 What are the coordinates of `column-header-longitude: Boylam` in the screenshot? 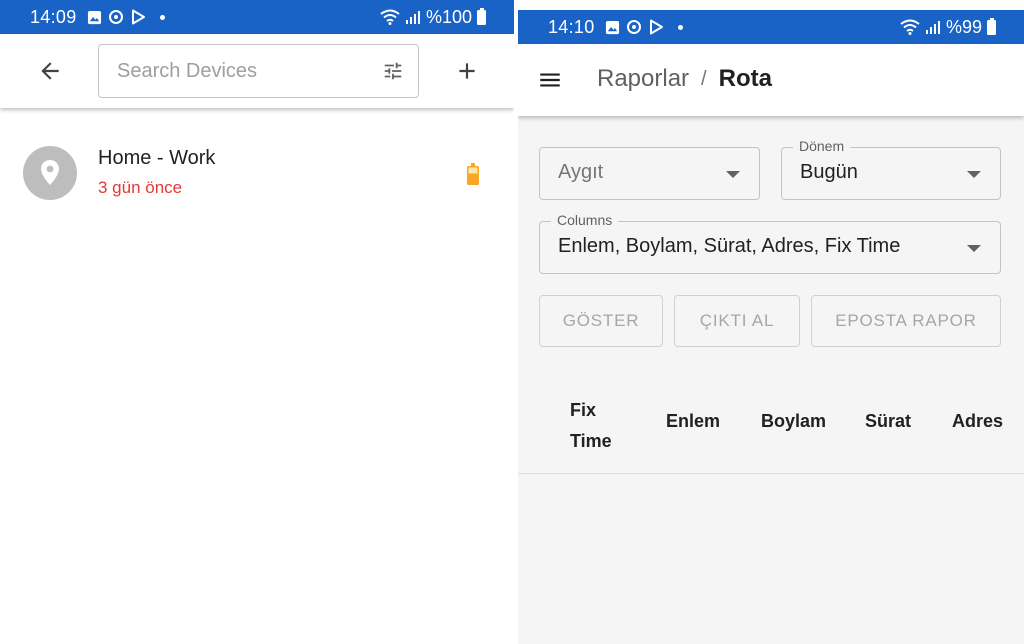 It's located at (794, 421).